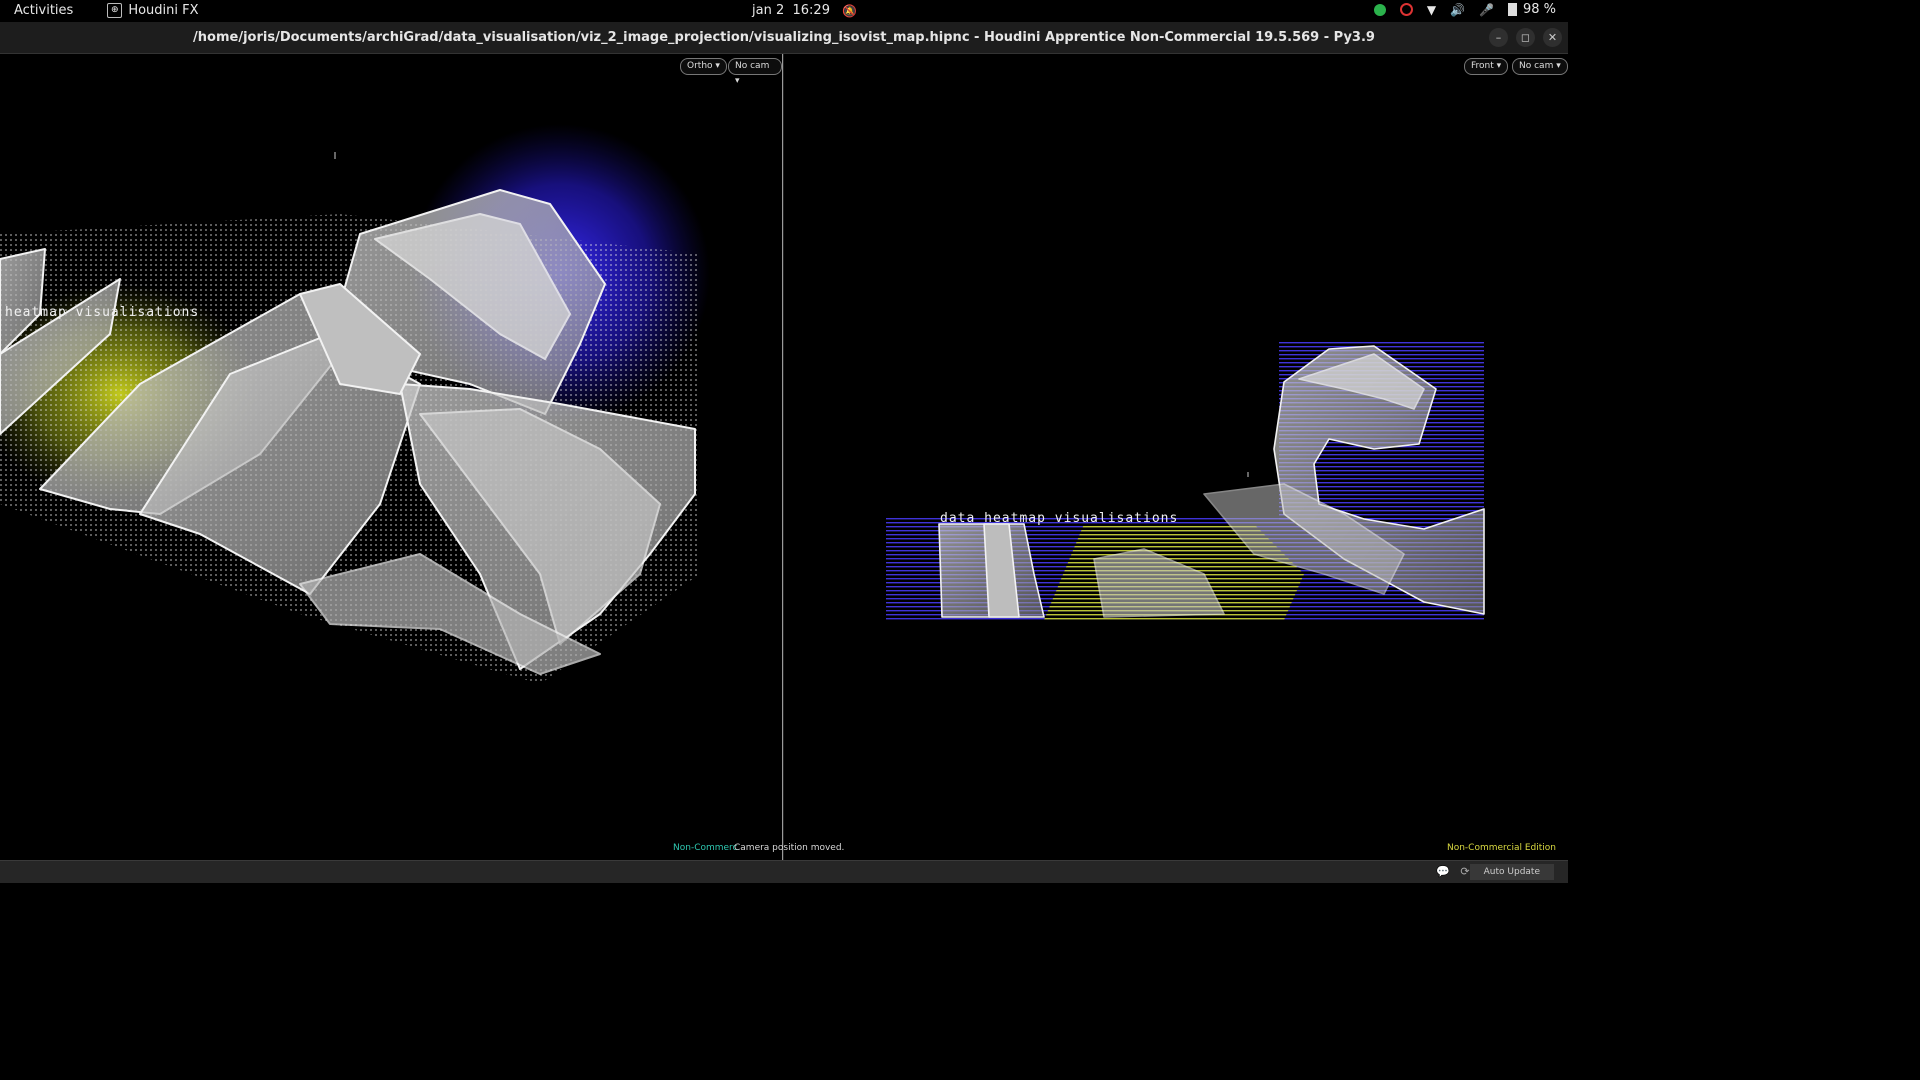 The width and height of the screenshot is (1920, 1080). What do you see at coordinates (1379, 9) in the screenshot?
I see `whatsapp-icon` at bounding box center [1379, 9].